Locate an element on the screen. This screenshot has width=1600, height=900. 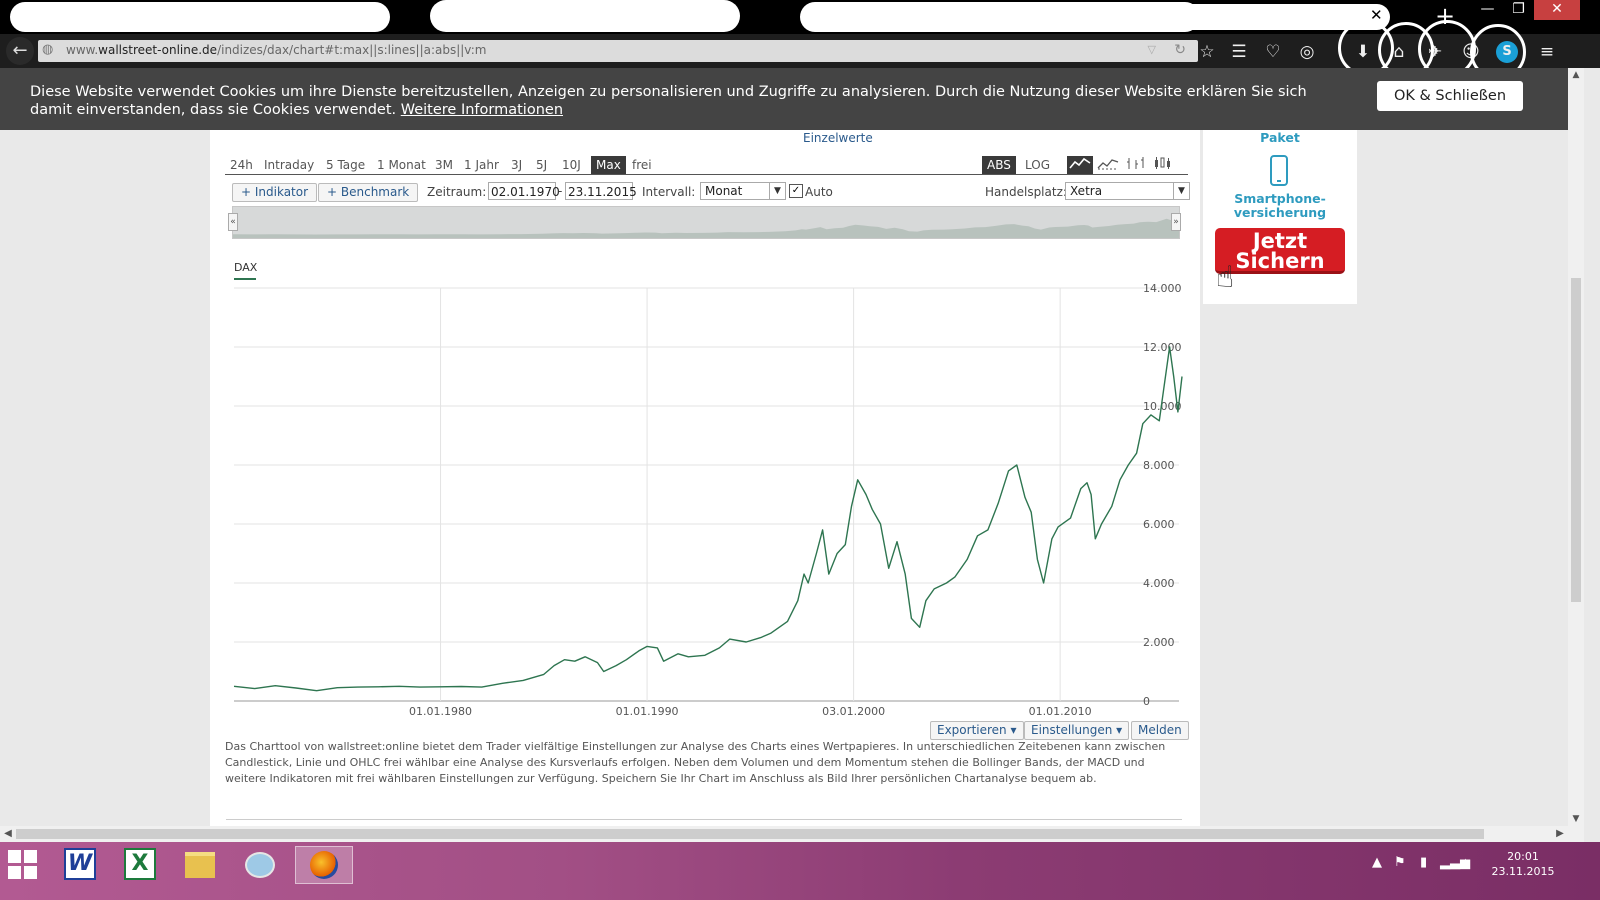
x-tick-label: 01.01.1980 is located at coordinates (440, 711).